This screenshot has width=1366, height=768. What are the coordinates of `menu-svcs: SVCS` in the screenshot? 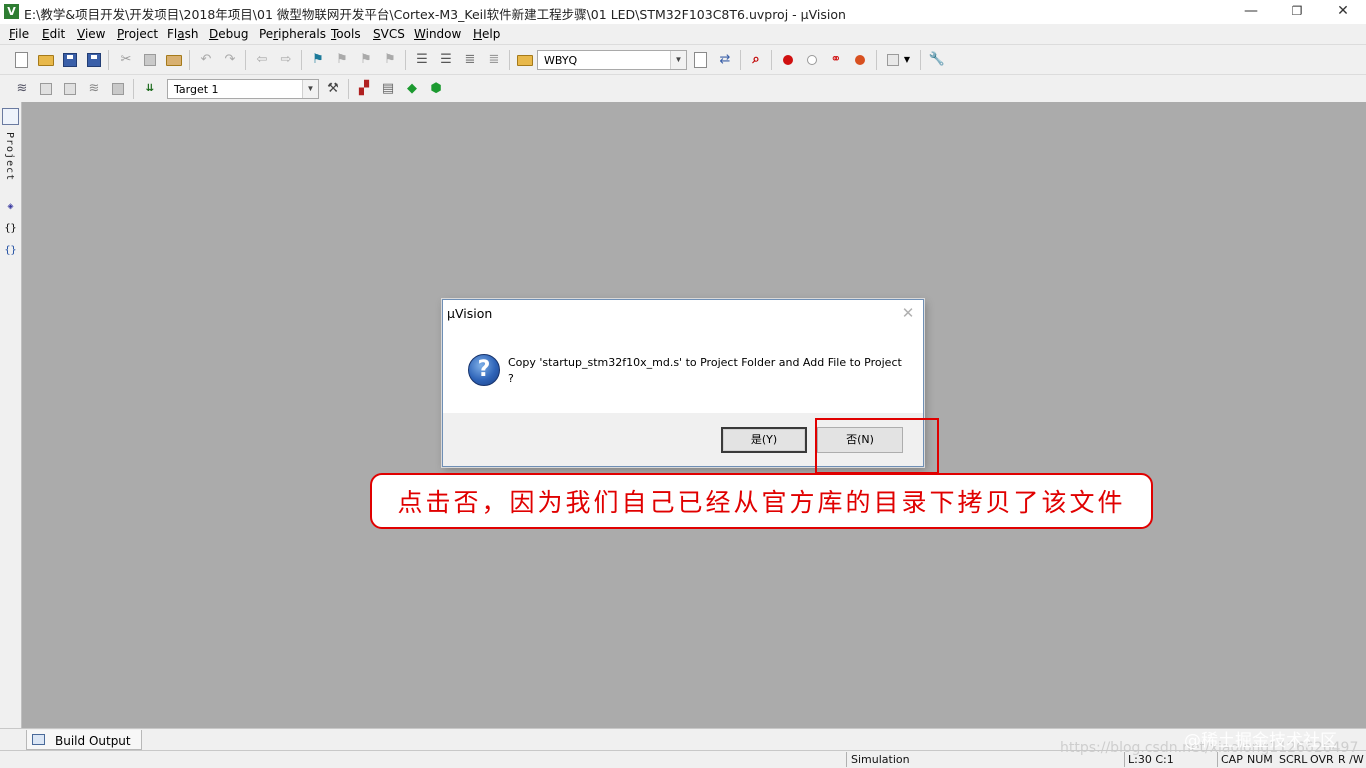 It's located at (389, 34).